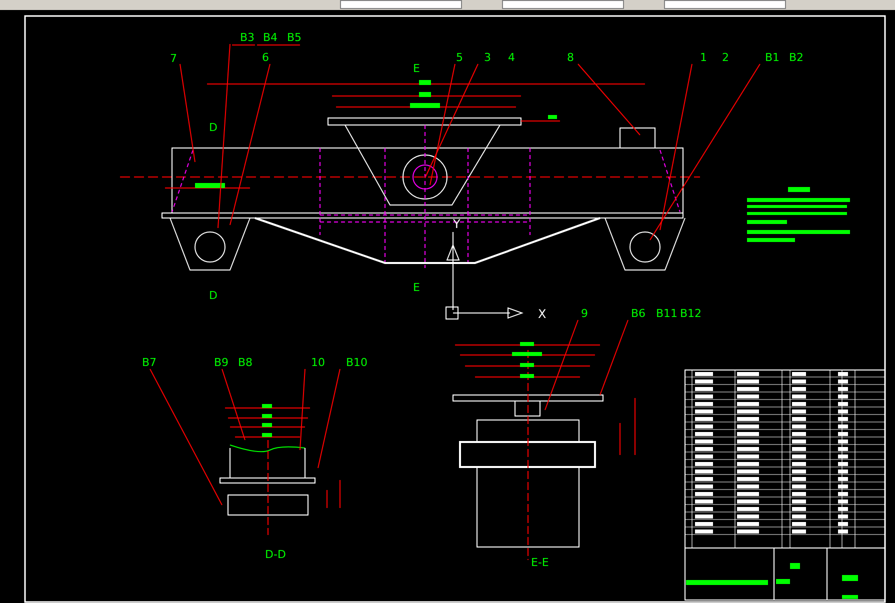 The width and height of the screenshot is (895, 603). I want to click on callout-label: B9, so click(221, 362).